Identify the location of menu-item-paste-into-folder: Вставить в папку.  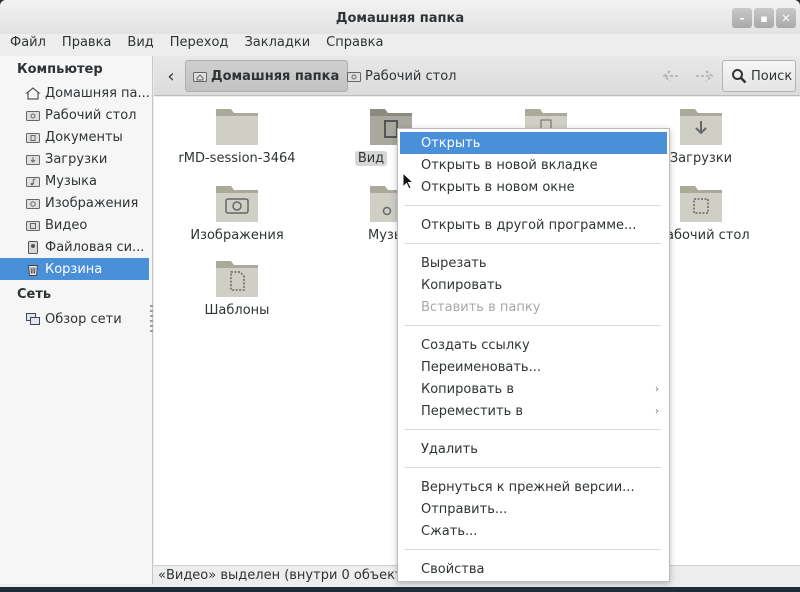
(481, 307).